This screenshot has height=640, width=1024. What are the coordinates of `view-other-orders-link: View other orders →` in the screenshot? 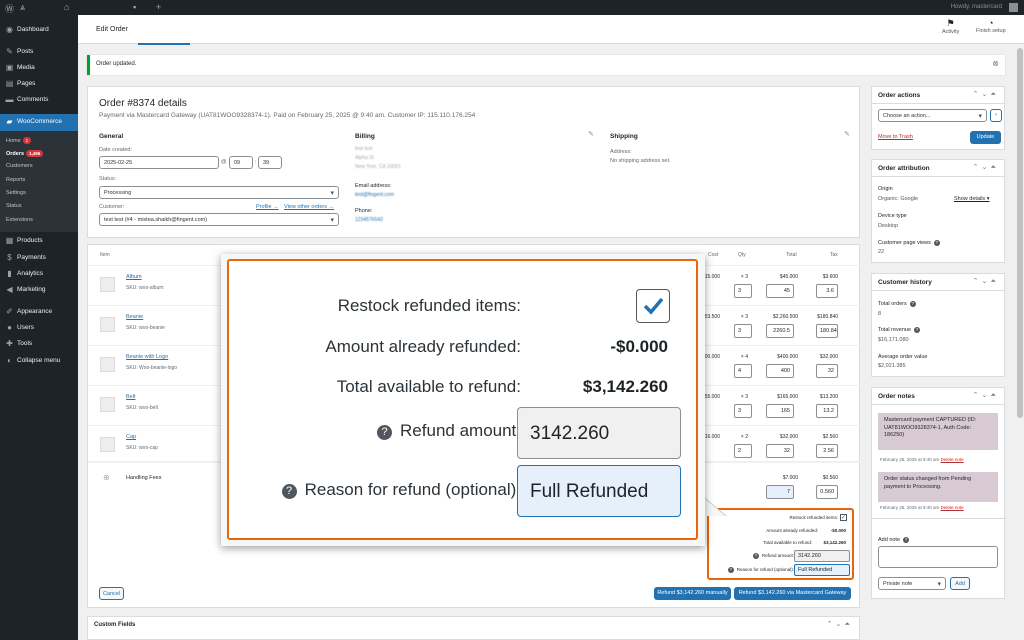 It's located at (309, 207).